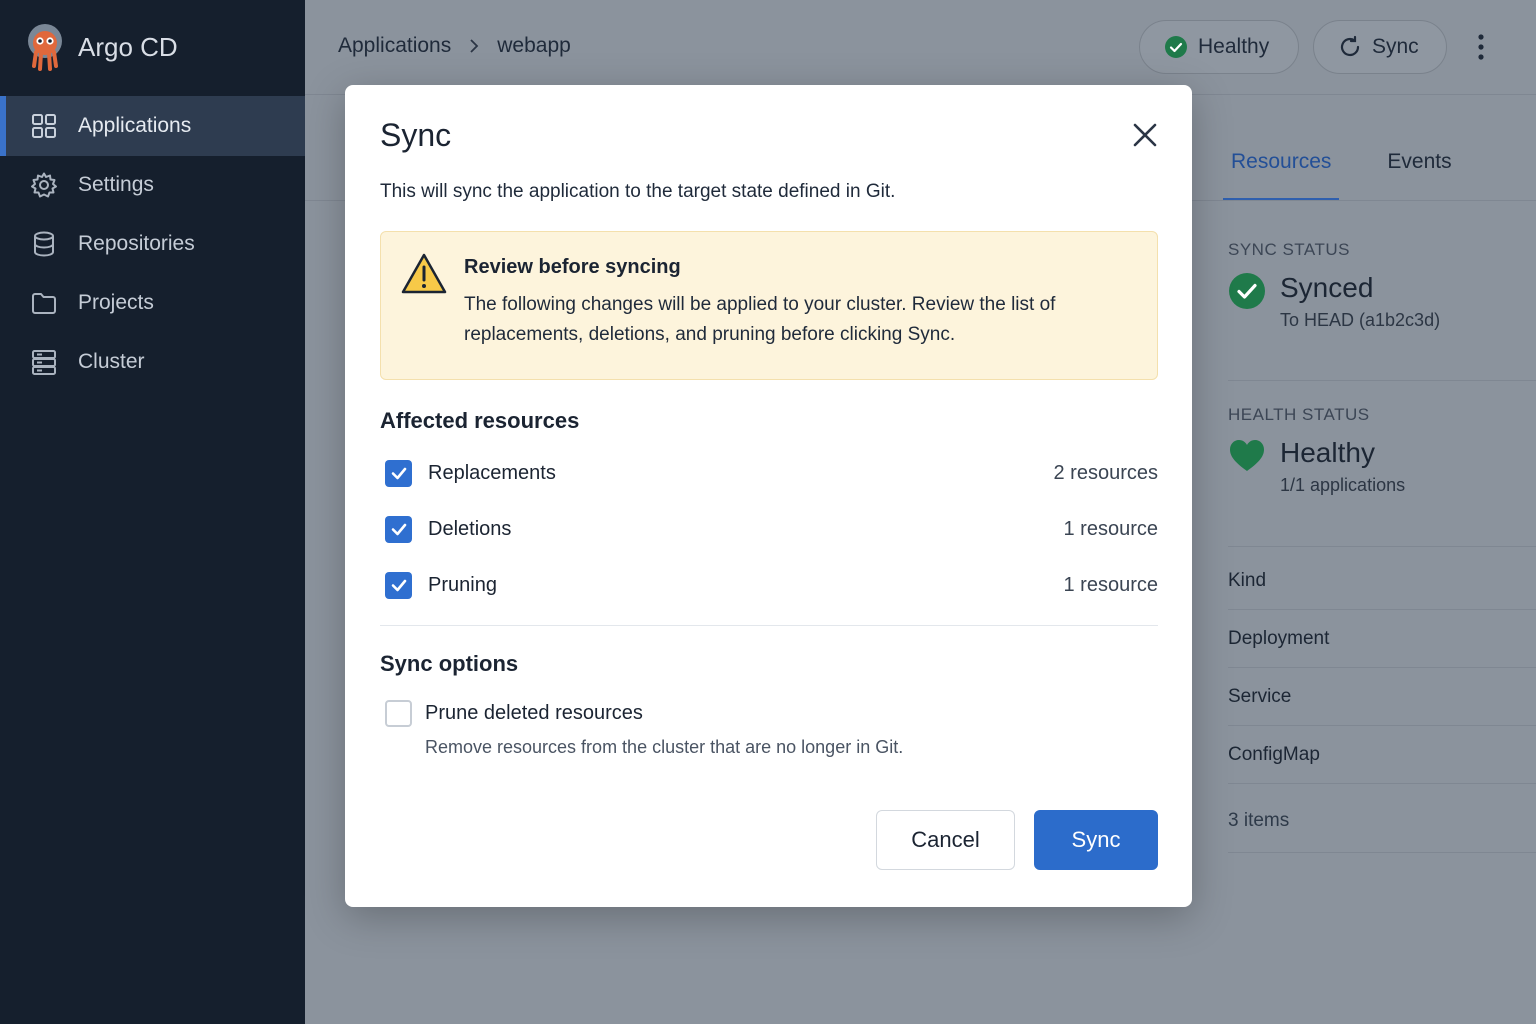 The width and height of the screenshot is (1536, 1024). Describe the element at coordinates (945, 840) in the screenshot. I see `cancel-button: Cancel` at that location.